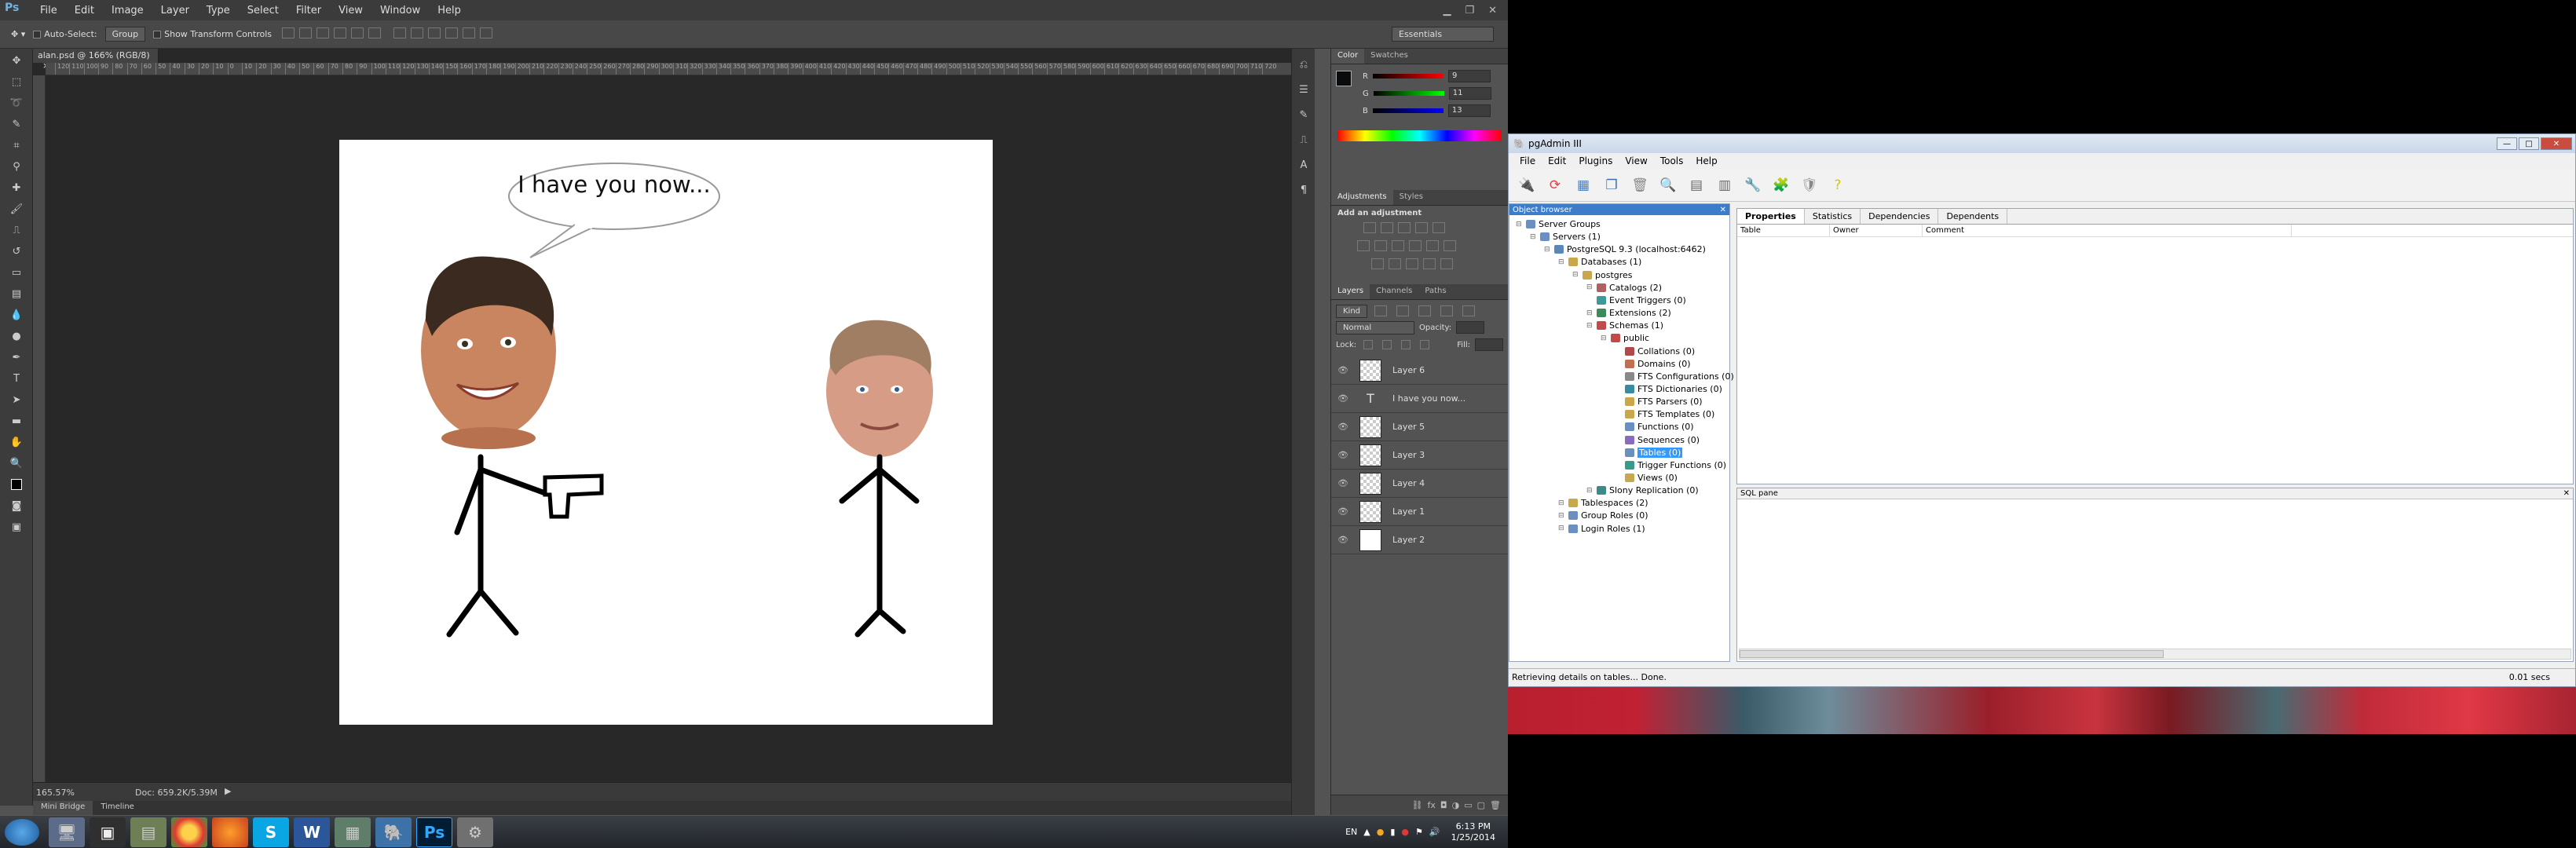 The width and height of the screenshot is (2576, 848). What do you see at coordinates (1566, 237) in the screenshot?
I see `tree-node: ⊟ Servers (1)` at bounding box center [1566, 237].